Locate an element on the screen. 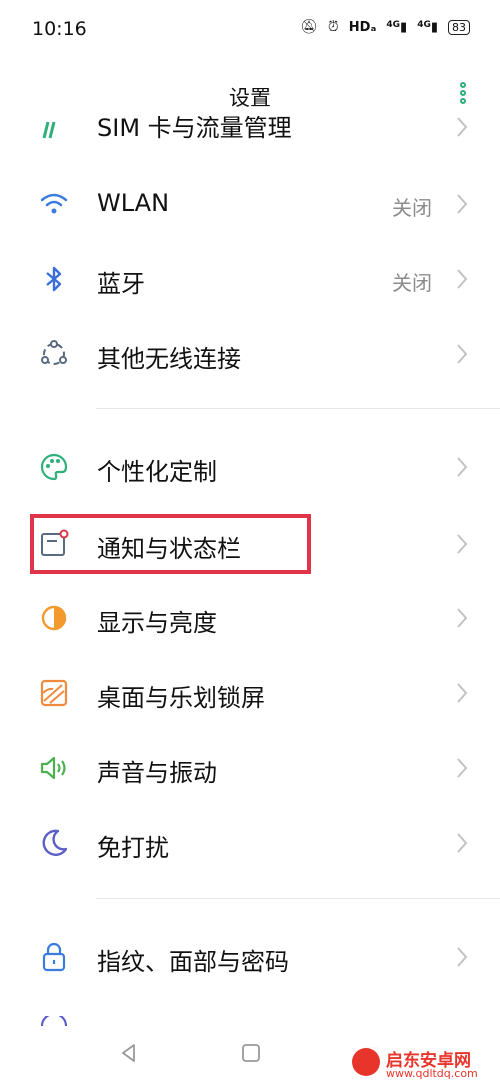 The image size is (500, 1084). speaker-icon is located at coordinates (53, 768).